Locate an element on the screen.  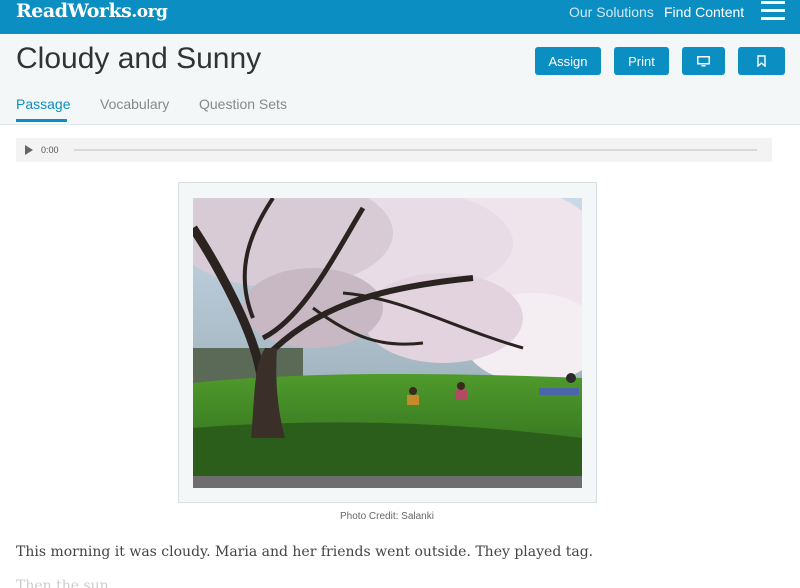
passage-paragraph-faded: Then the sun is located at coordinates (62, 583).